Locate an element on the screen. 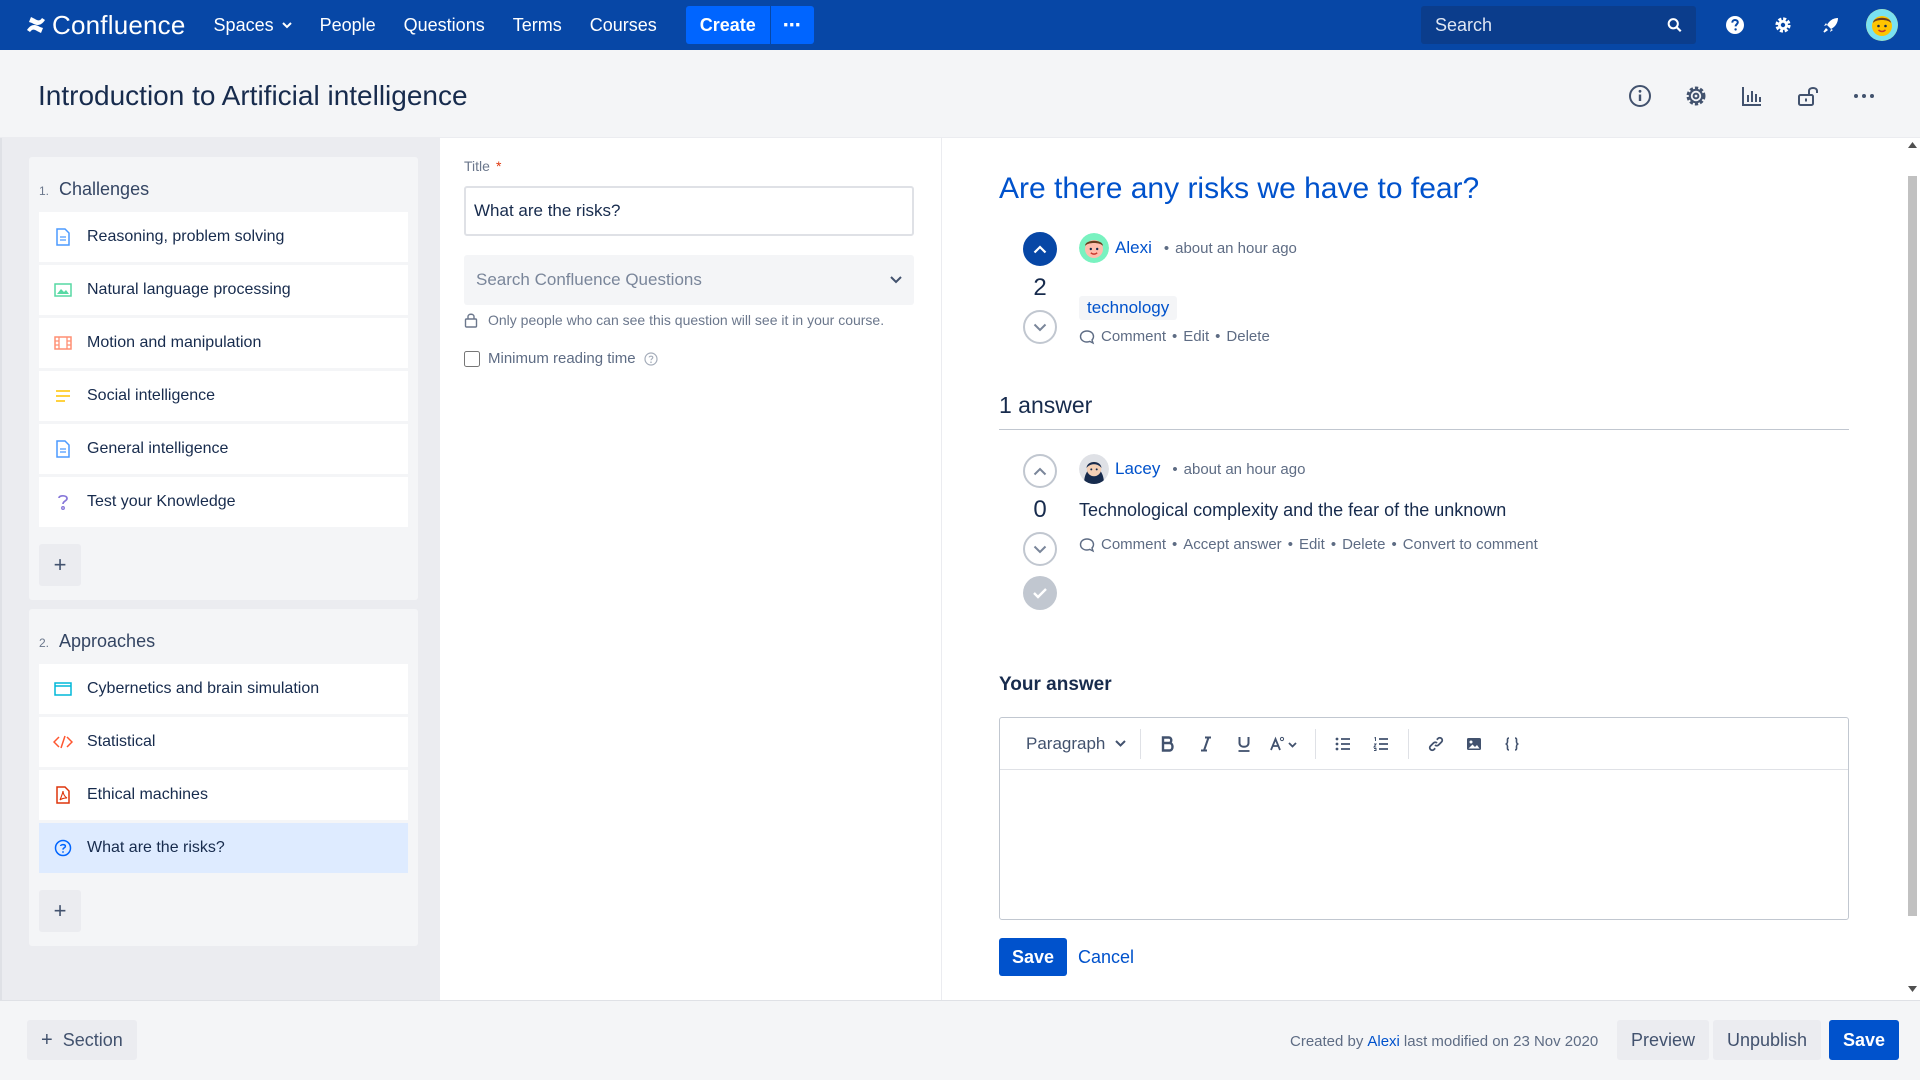 This screenshot has height=1080, width=1920. convert-to-comment-link: Convert to comment is located at coordinates (1470, 544).